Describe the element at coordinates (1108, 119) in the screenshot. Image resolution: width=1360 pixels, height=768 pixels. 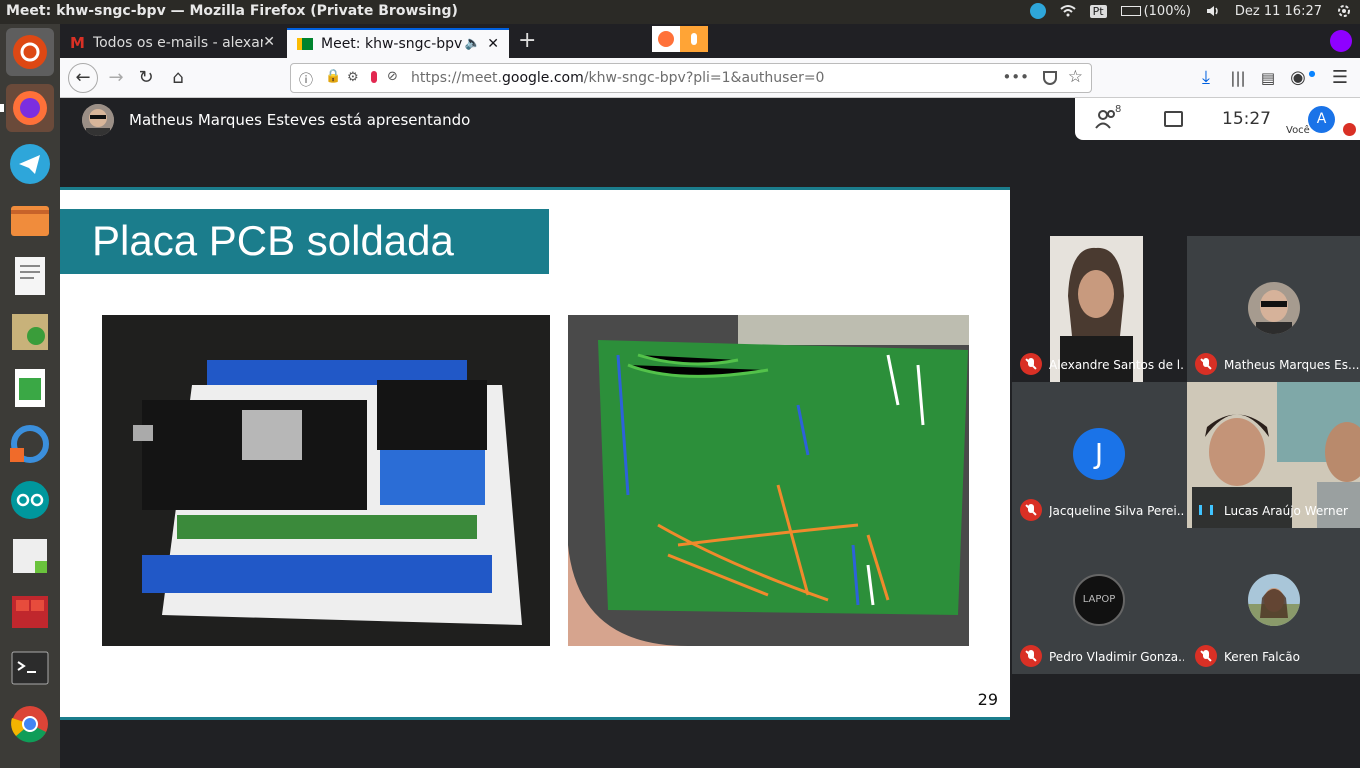
I see `participants-button: 8` at that location.